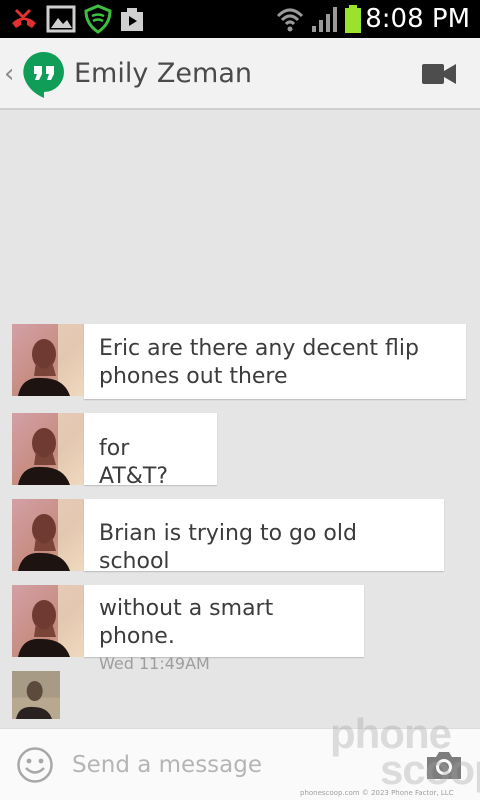 This screenshot has width=480, height=800. I want to click on message-timestamp: Wed 11:49AM, so click(154, 663).